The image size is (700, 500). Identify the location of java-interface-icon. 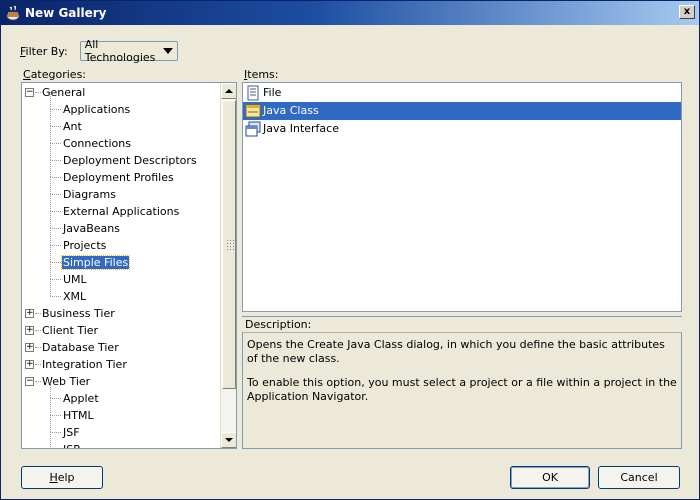
(253, 129).